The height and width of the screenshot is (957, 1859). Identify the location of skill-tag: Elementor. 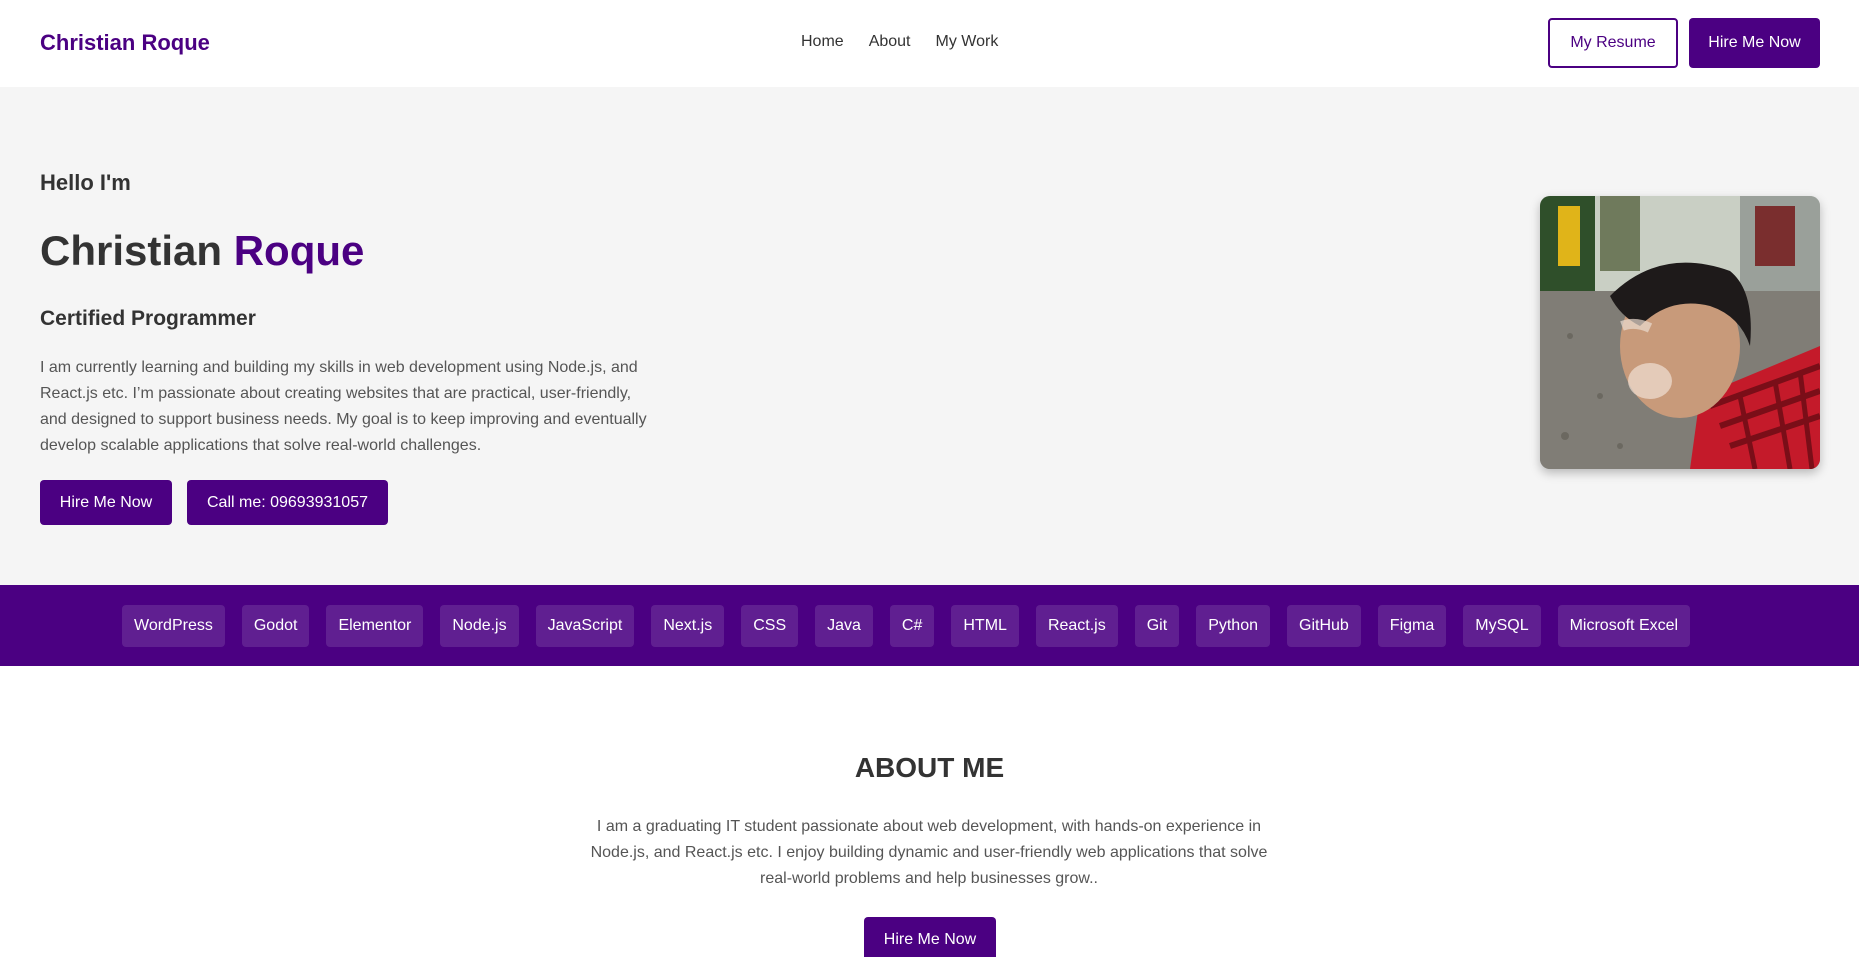
(375, 626).